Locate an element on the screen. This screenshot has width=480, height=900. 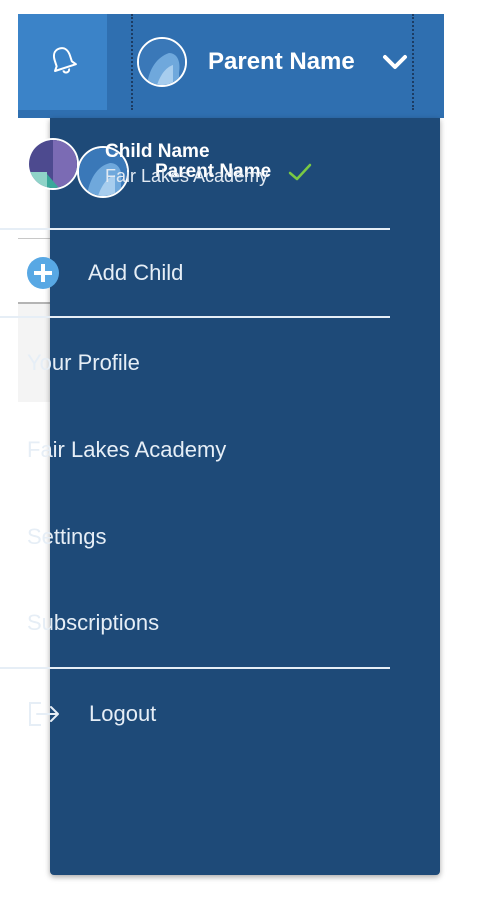
menu-item-subscriptions: Subscriptions is located at coordinates (93, 623).